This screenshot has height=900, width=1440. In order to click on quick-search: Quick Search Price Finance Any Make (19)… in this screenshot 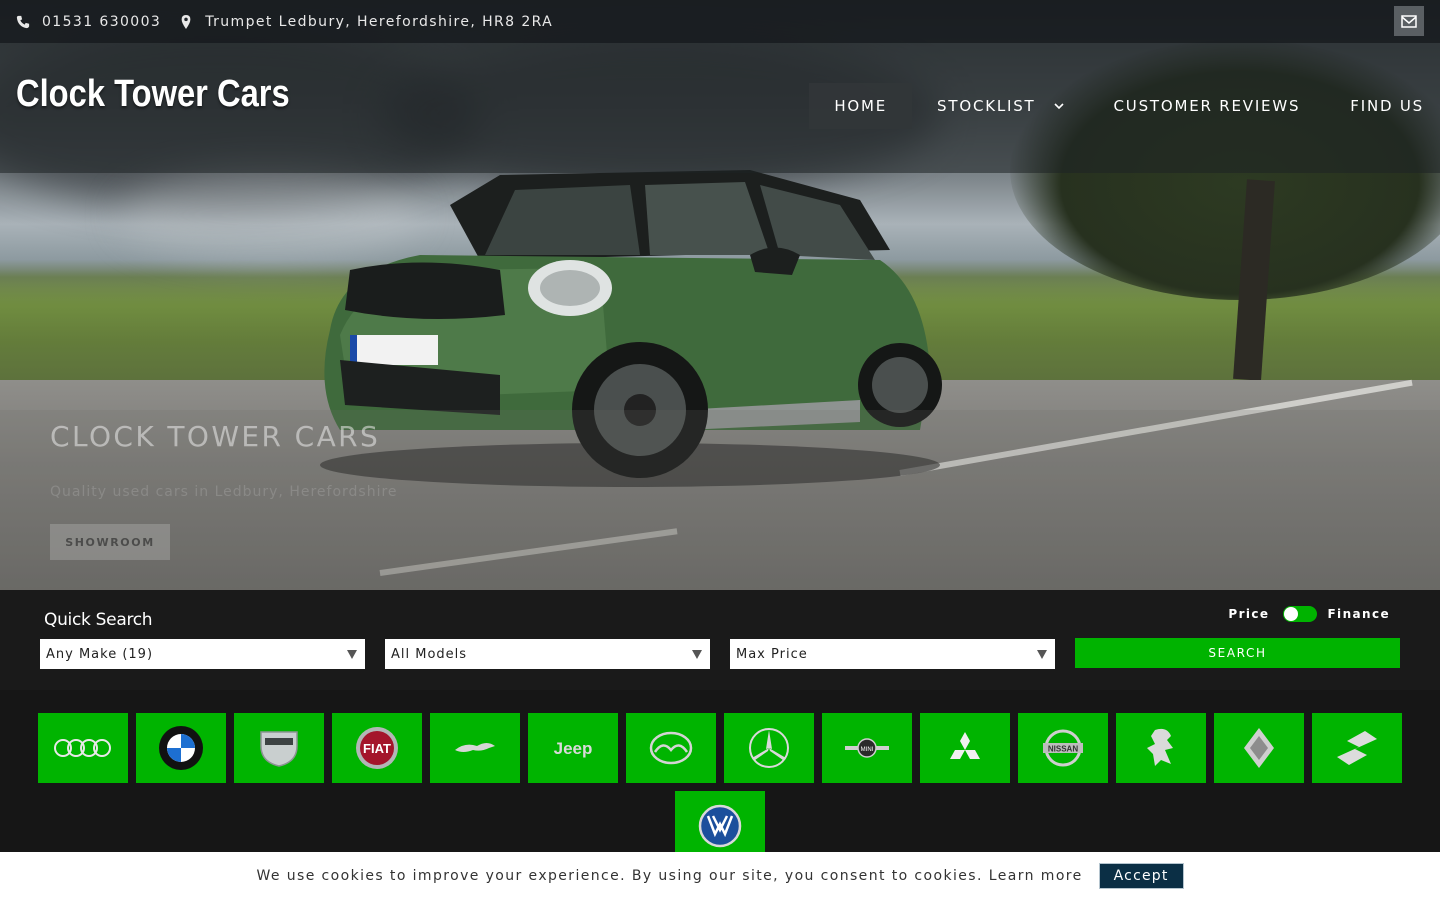, I will do `click(720, 640)`.